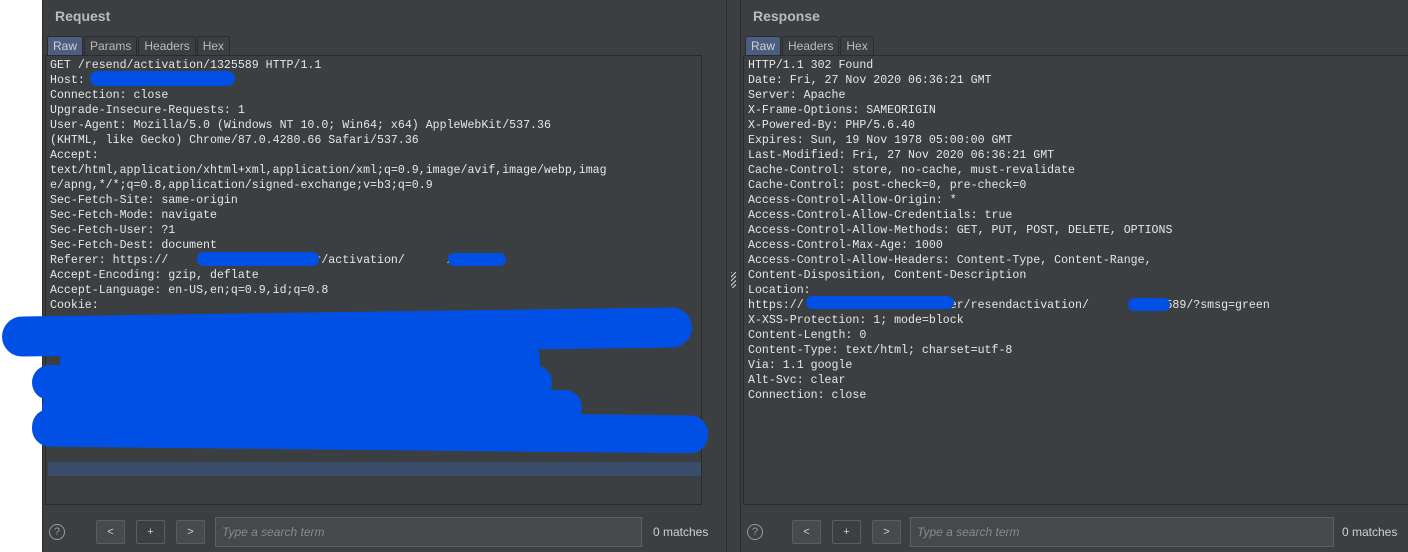 This screenshot has height=552, width=1408. Describe the element at coordinates (1078, 215) in the screenshot. I see `text-line: Access-Control-Allow-Credentials: true` at that location.